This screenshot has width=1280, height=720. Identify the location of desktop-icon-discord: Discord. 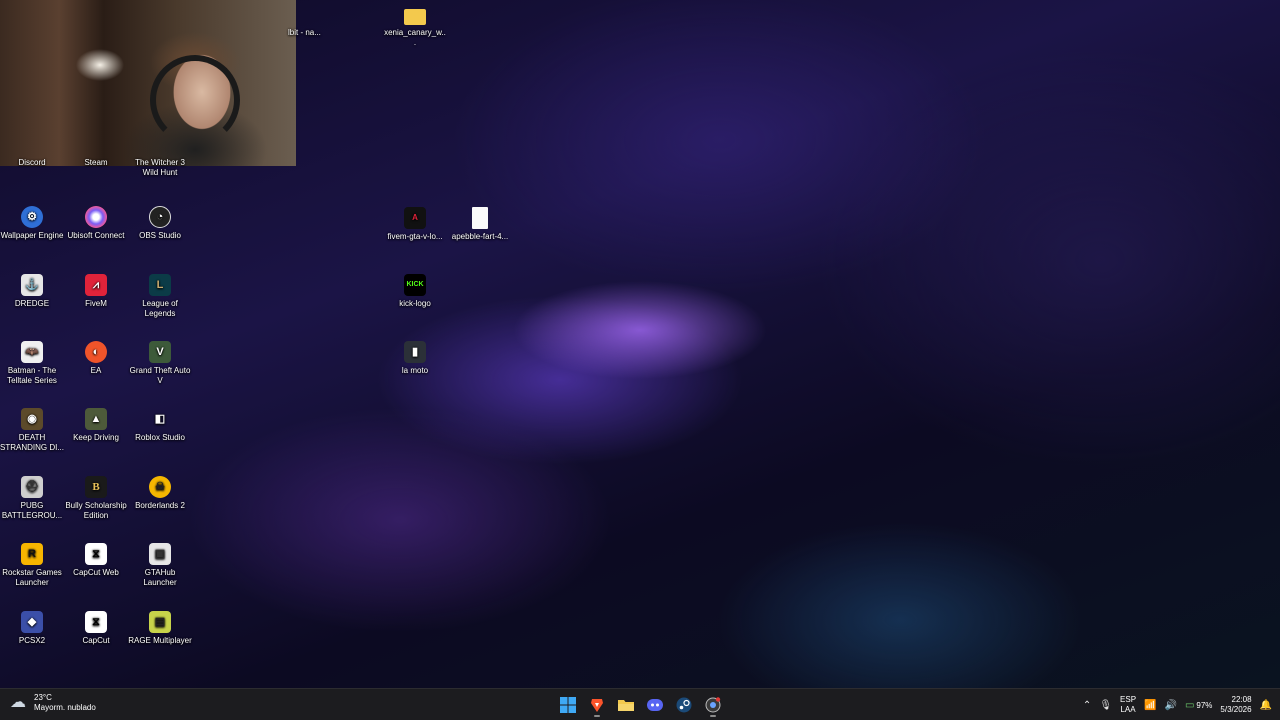
(32, 163).